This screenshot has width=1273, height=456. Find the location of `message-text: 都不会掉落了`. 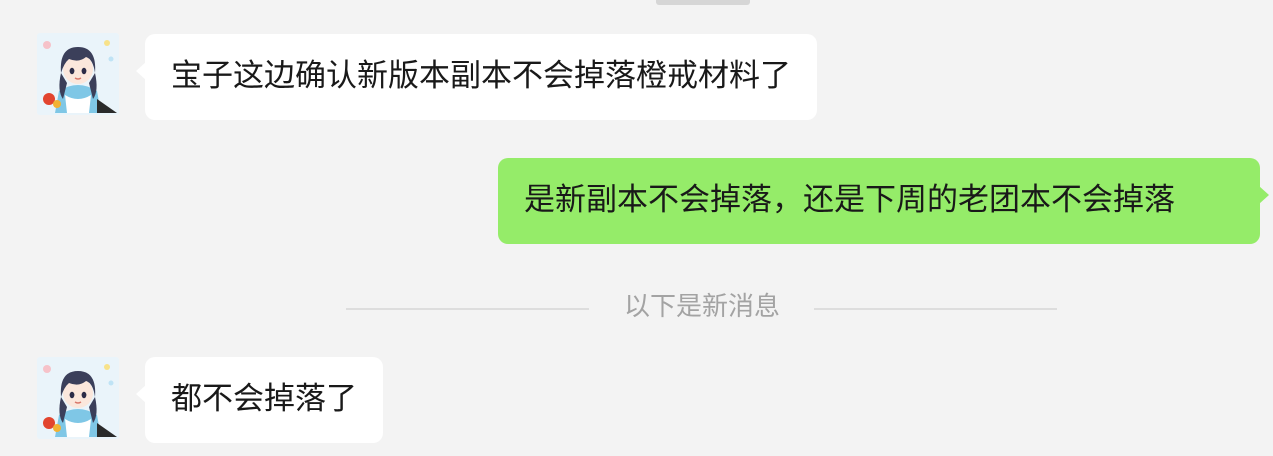

message-text: 都不会掉落了 is located at coordinates (264, 399).